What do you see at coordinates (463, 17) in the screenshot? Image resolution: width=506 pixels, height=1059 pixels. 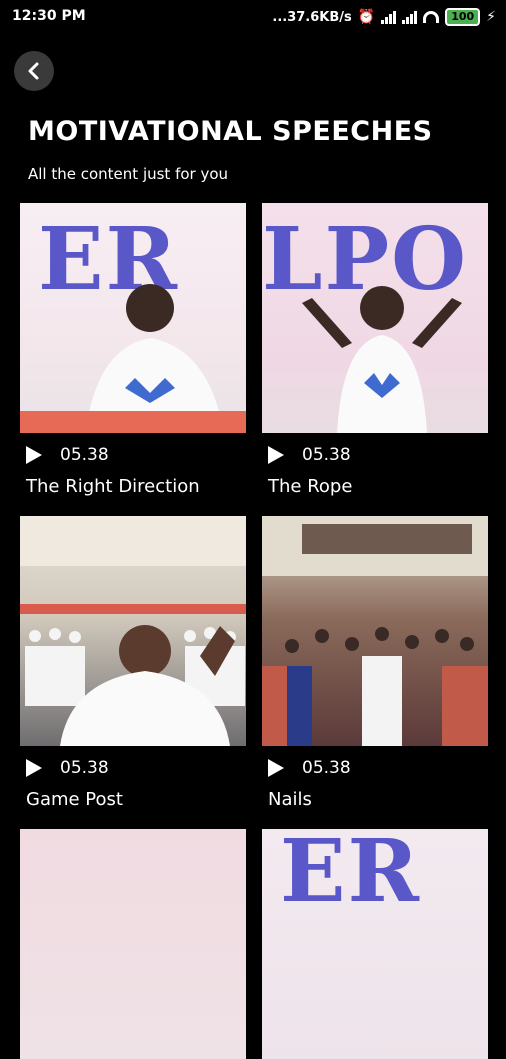 I see `battery-icon: 100` at bounding box center [463, 17].